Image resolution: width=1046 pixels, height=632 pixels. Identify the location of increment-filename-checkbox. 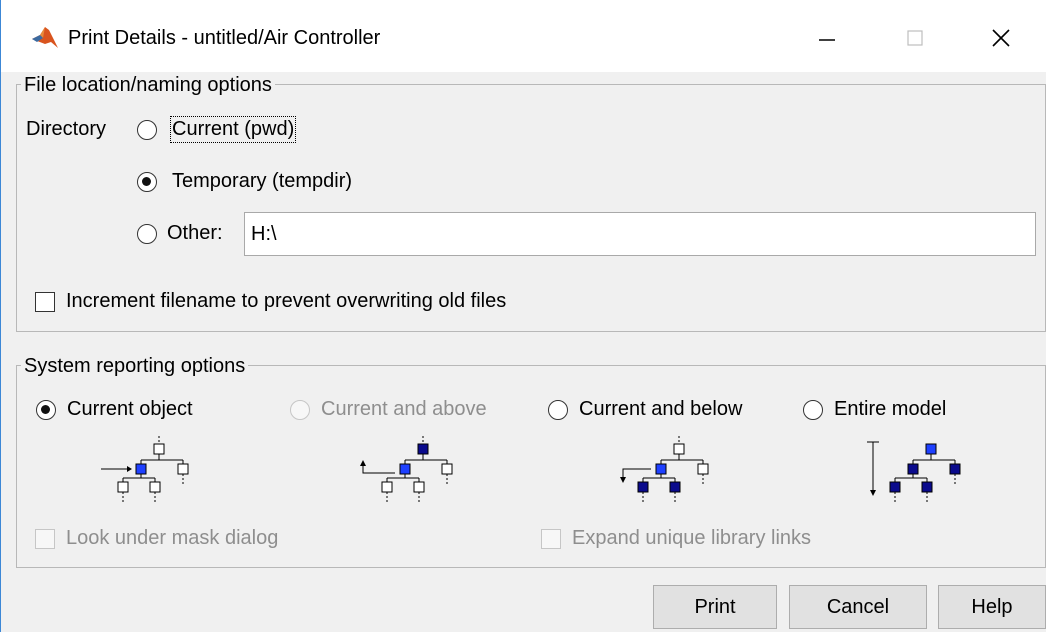
(45, 302).